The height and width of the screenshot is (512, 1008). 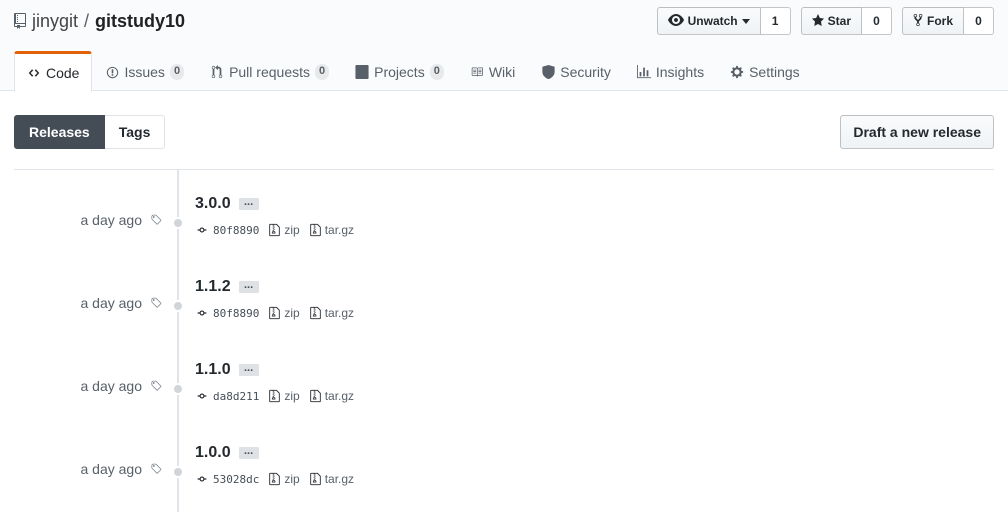 I want to click on fork-button: Fork, so click(x=932, y=21).